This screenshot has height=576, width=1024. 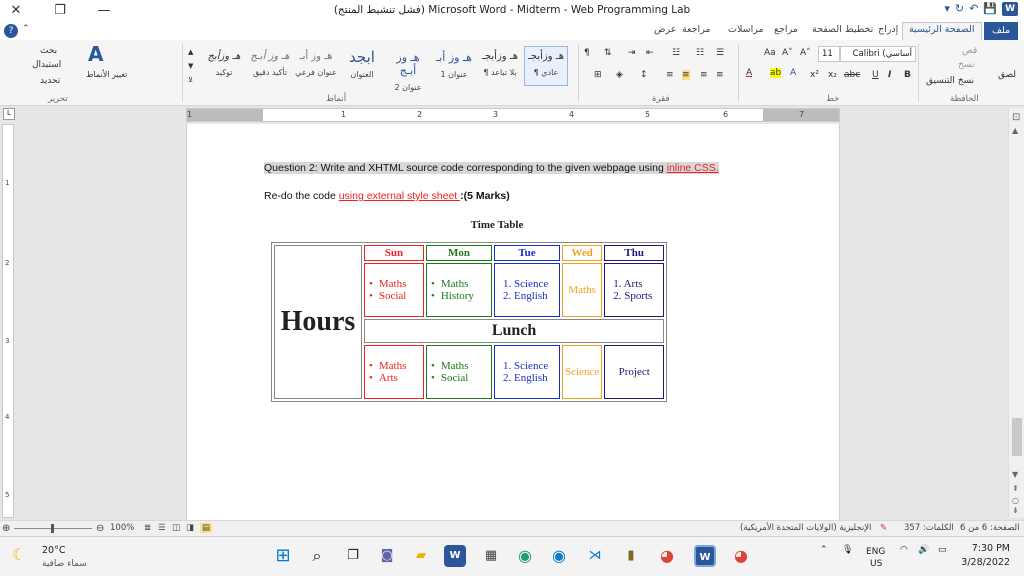 I want to click on tab-insert: إدراج, so click(x=888, y=29).